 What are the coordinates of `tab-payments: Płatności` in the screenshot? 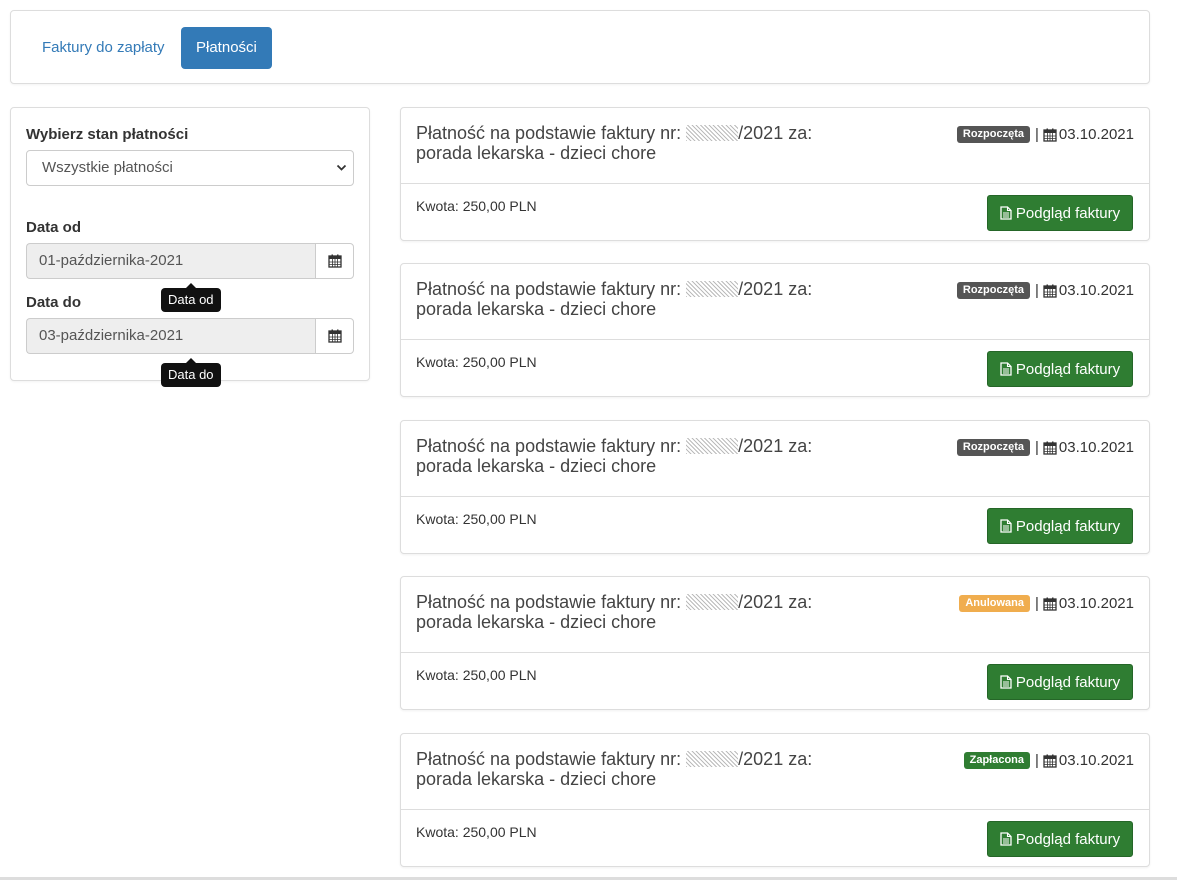 It's located at (226, 48).